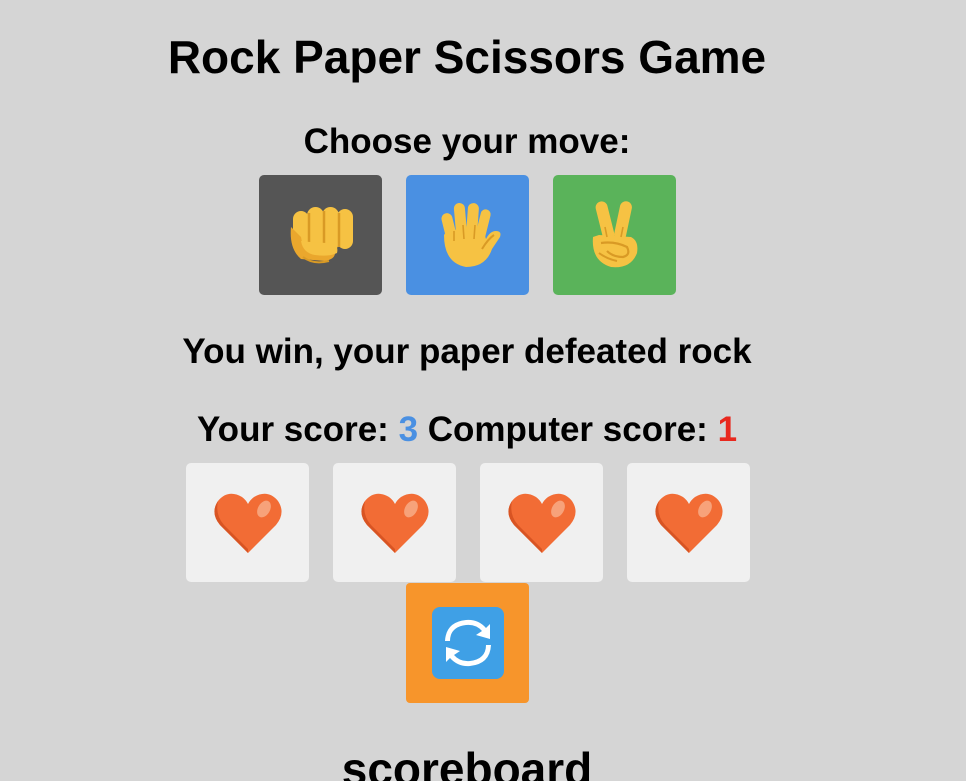 The height and width of the screenshot is (781, 966). Describe the element at coordinates (408, 429) in the screenshot. I see `player-score-value: 3` at that location.